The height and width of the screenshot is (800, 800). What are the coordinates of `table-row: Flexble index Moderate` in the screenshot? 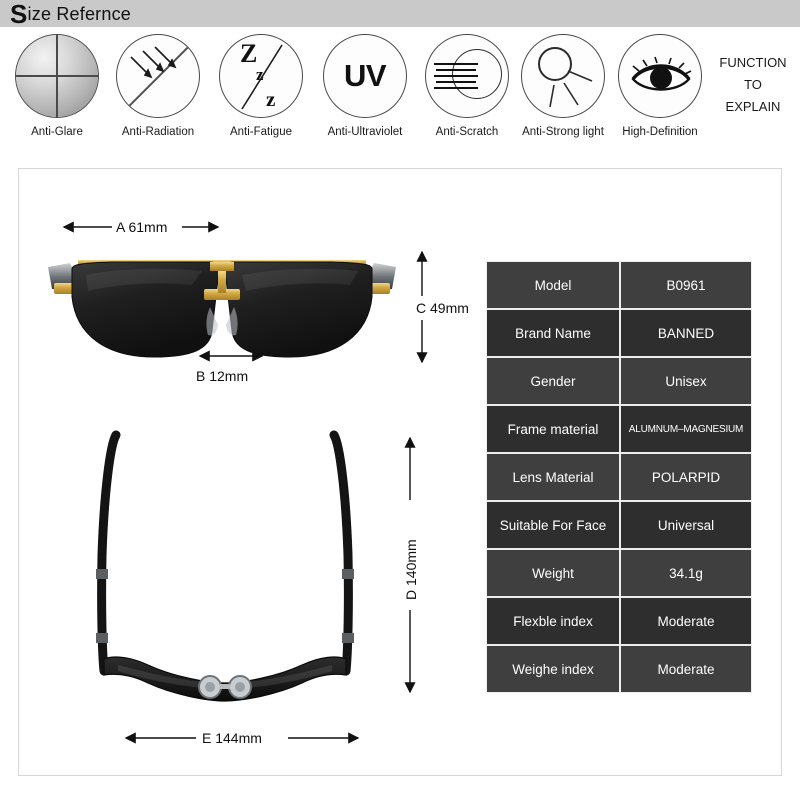 It's located at (619, 621).